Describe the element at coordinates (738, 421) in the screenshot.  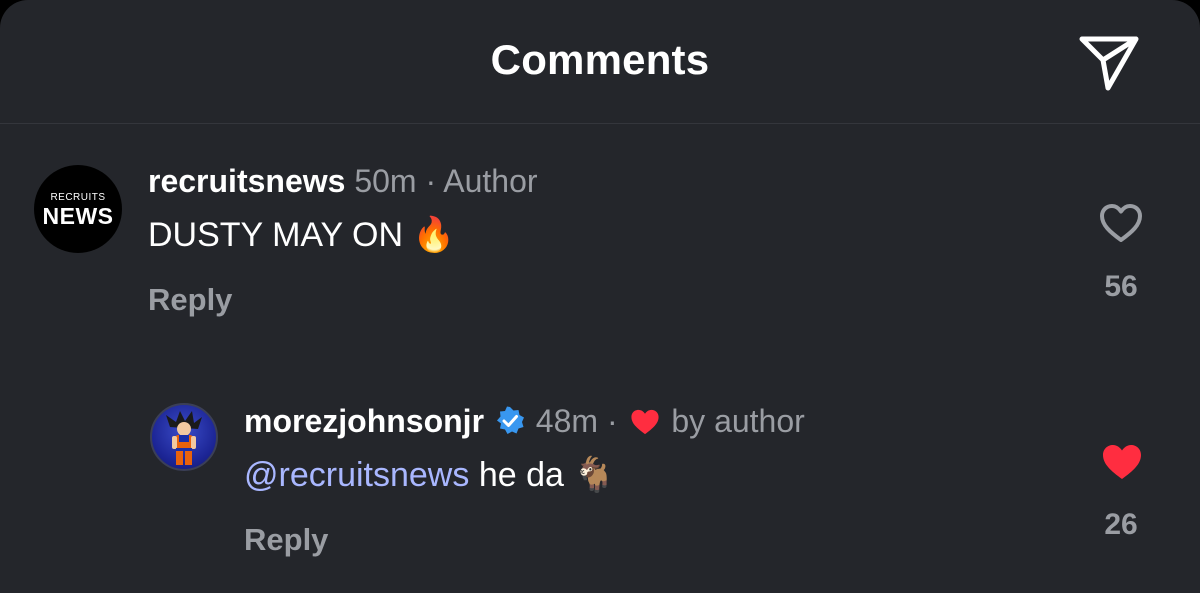
I see `liked-by-author-tag: by author` at that location.